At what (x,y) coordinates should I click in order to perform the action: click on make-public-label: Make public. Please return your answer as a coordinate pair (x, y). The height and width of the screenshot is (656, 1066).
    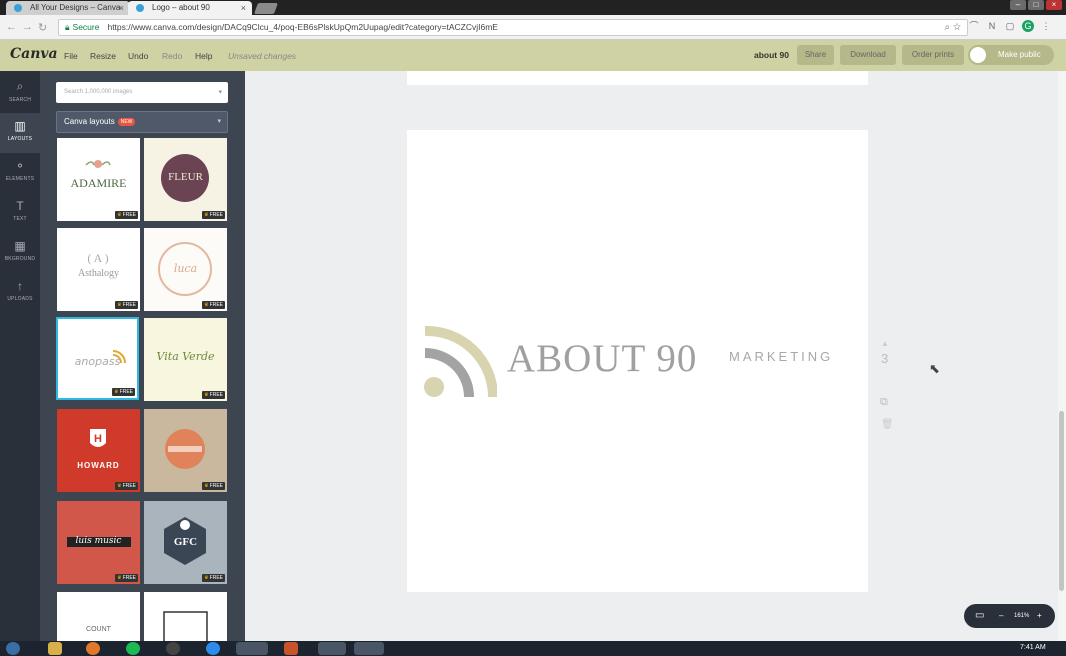
    Looking at the image, I should click on (1019, 54).